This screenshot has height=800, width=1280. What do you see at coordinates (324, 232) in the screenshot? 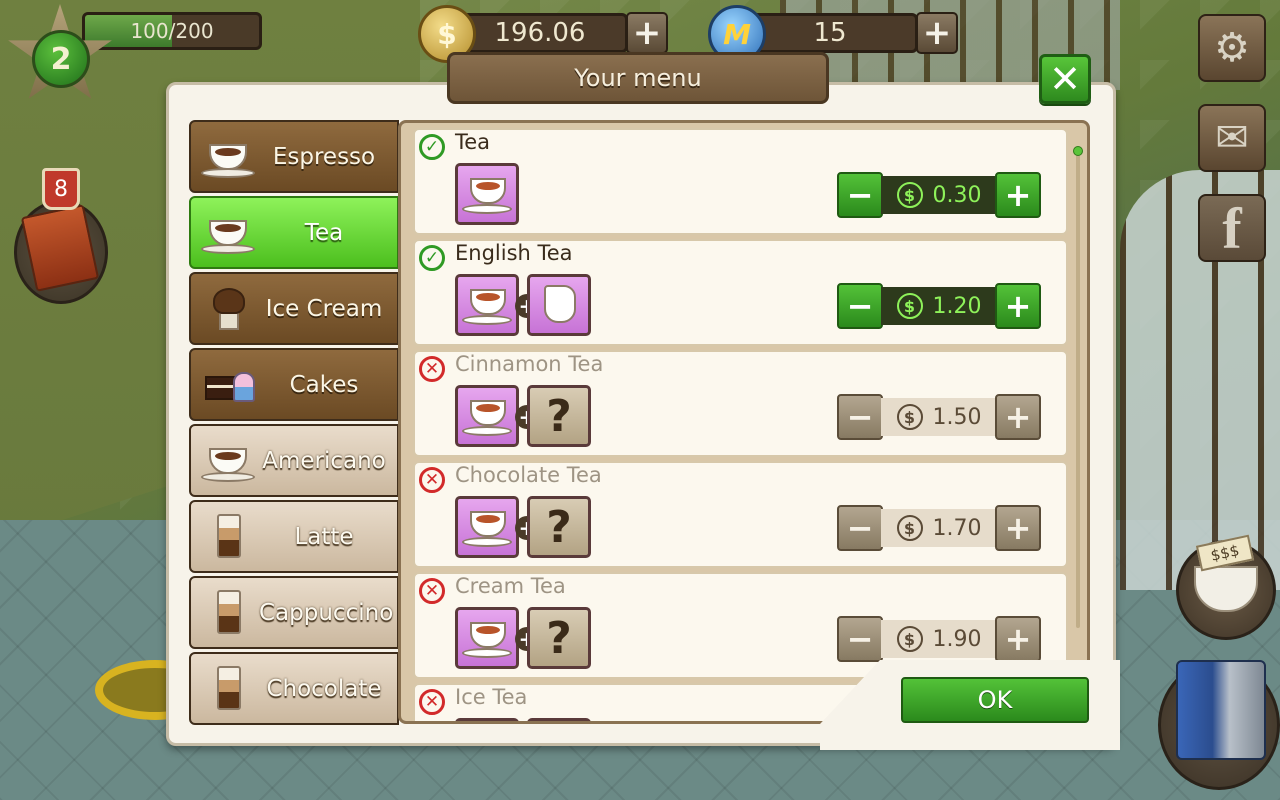
I see `category-label: Tea` at bounding box center [324, 232].